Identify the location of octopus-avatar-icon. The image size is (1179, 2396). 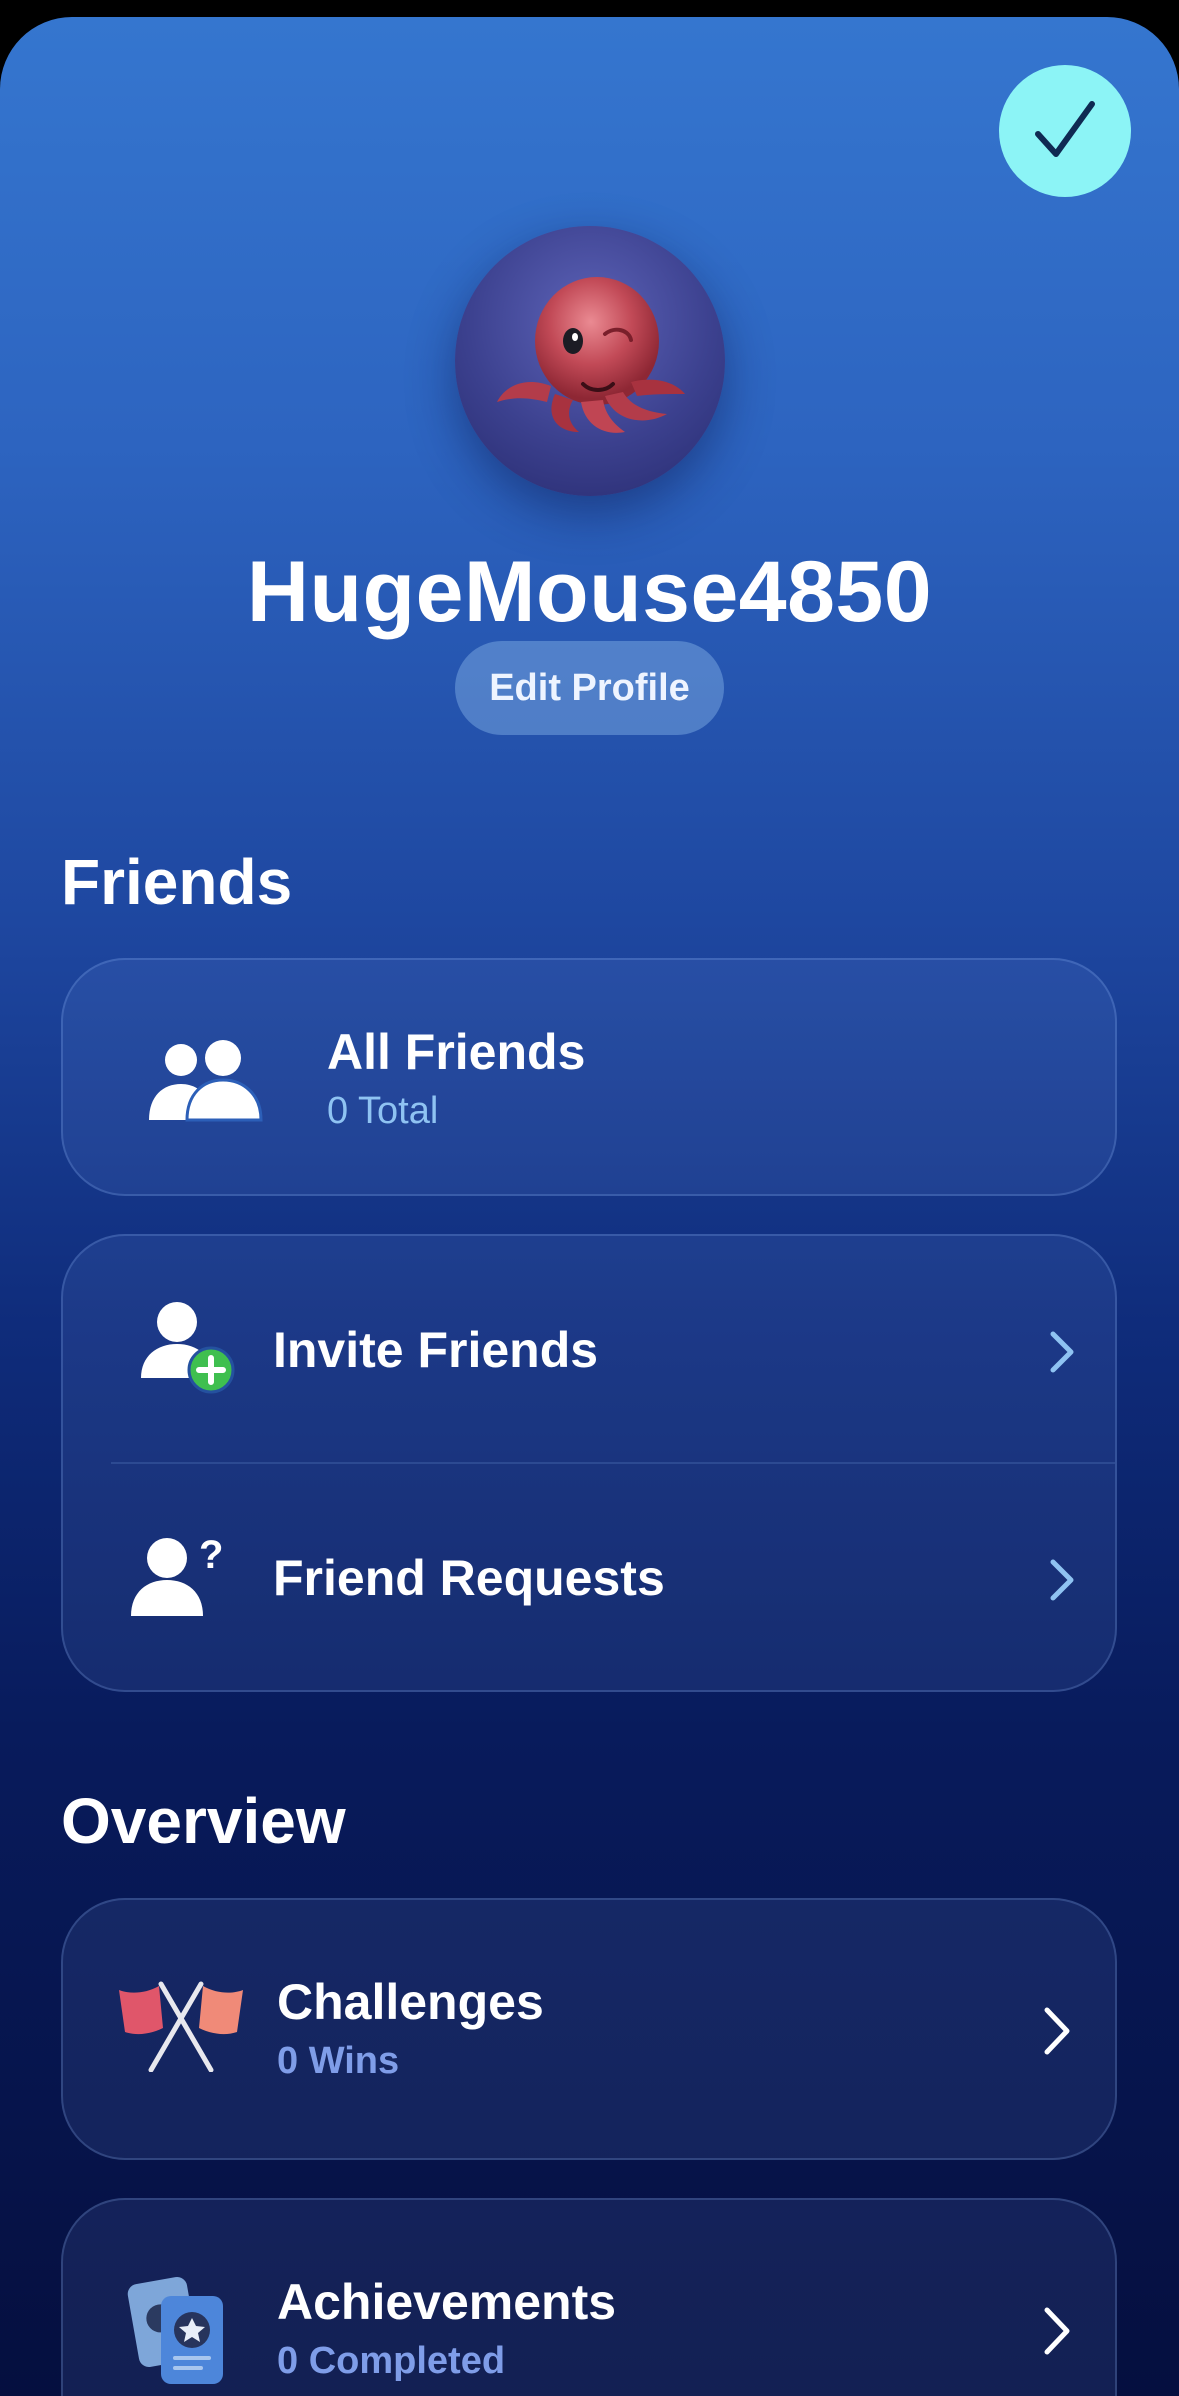
(591, 355).